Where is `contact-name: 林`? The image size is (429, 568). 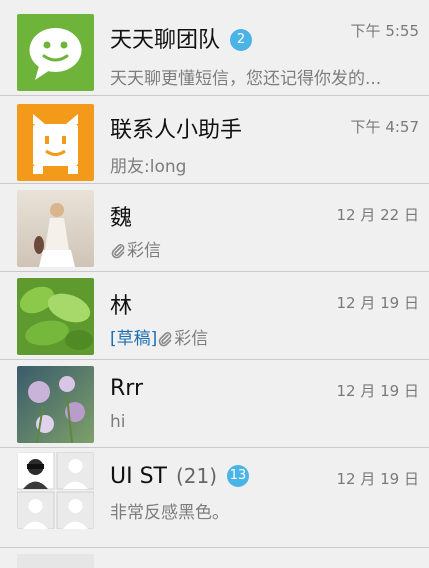
contact-name: 林 is located at coordinates (121, 306).